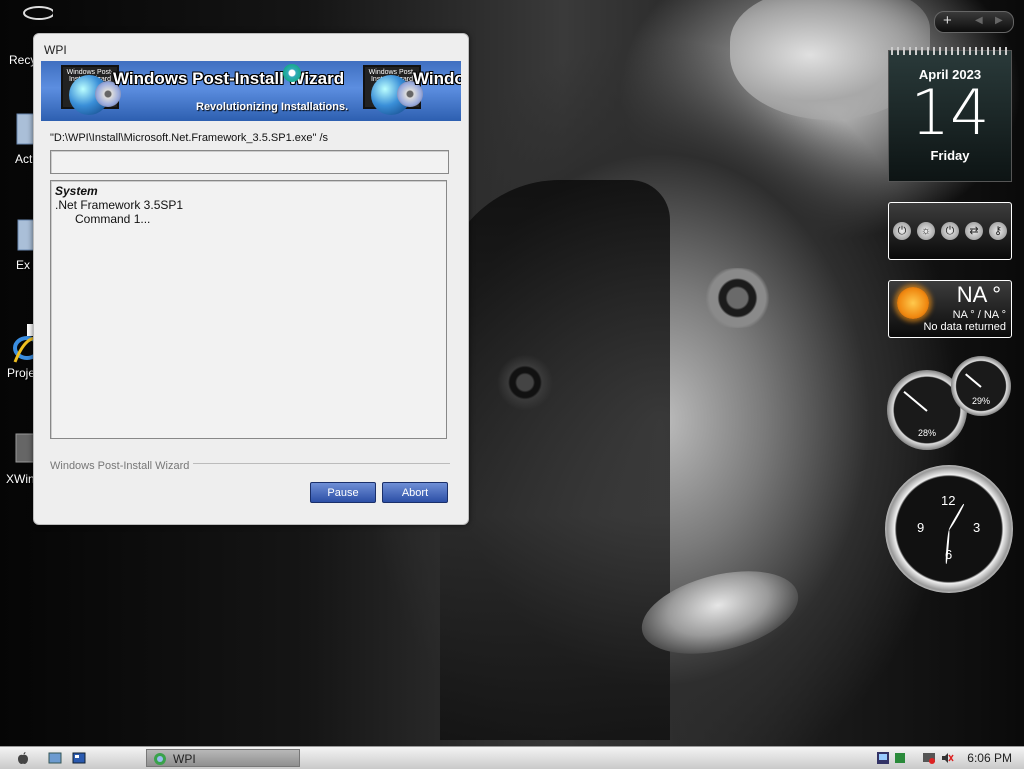 The height and width of the screenshot is (769, 1024). I want to click on desktop-icon-label: Proje, so click(21, 373).